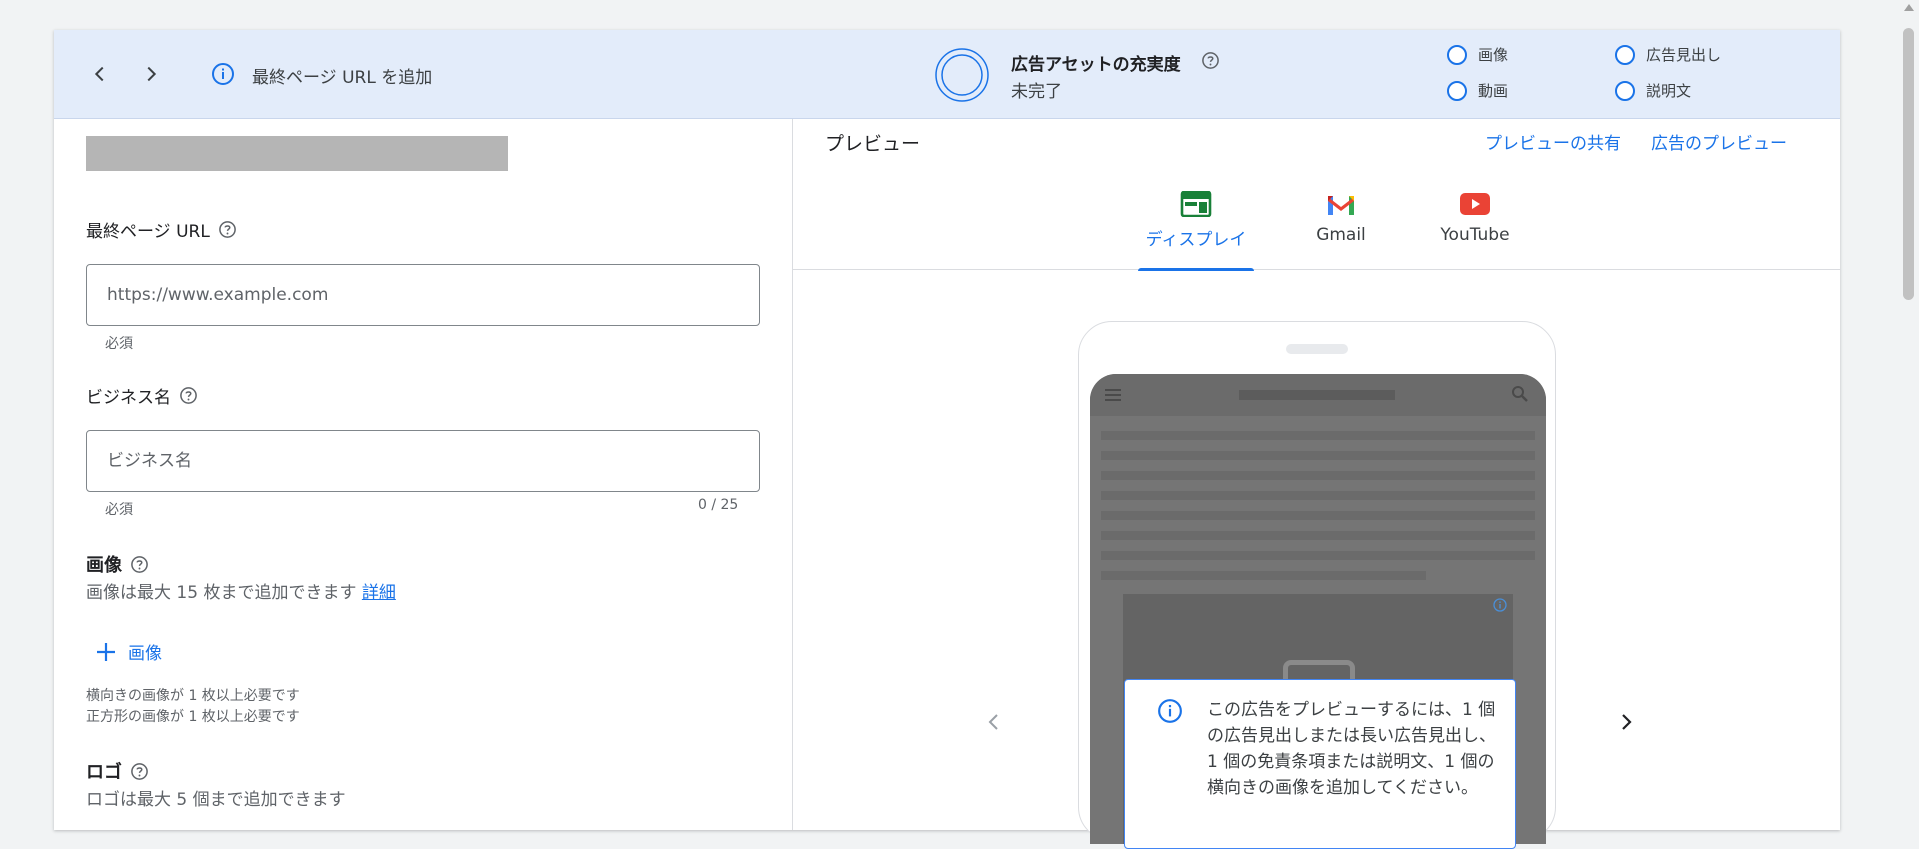 The image size is (1919, 849). Describe the element at coordinates (104, 772) in the screenshot. I see `logo-title-text: ロゴ` at that location.